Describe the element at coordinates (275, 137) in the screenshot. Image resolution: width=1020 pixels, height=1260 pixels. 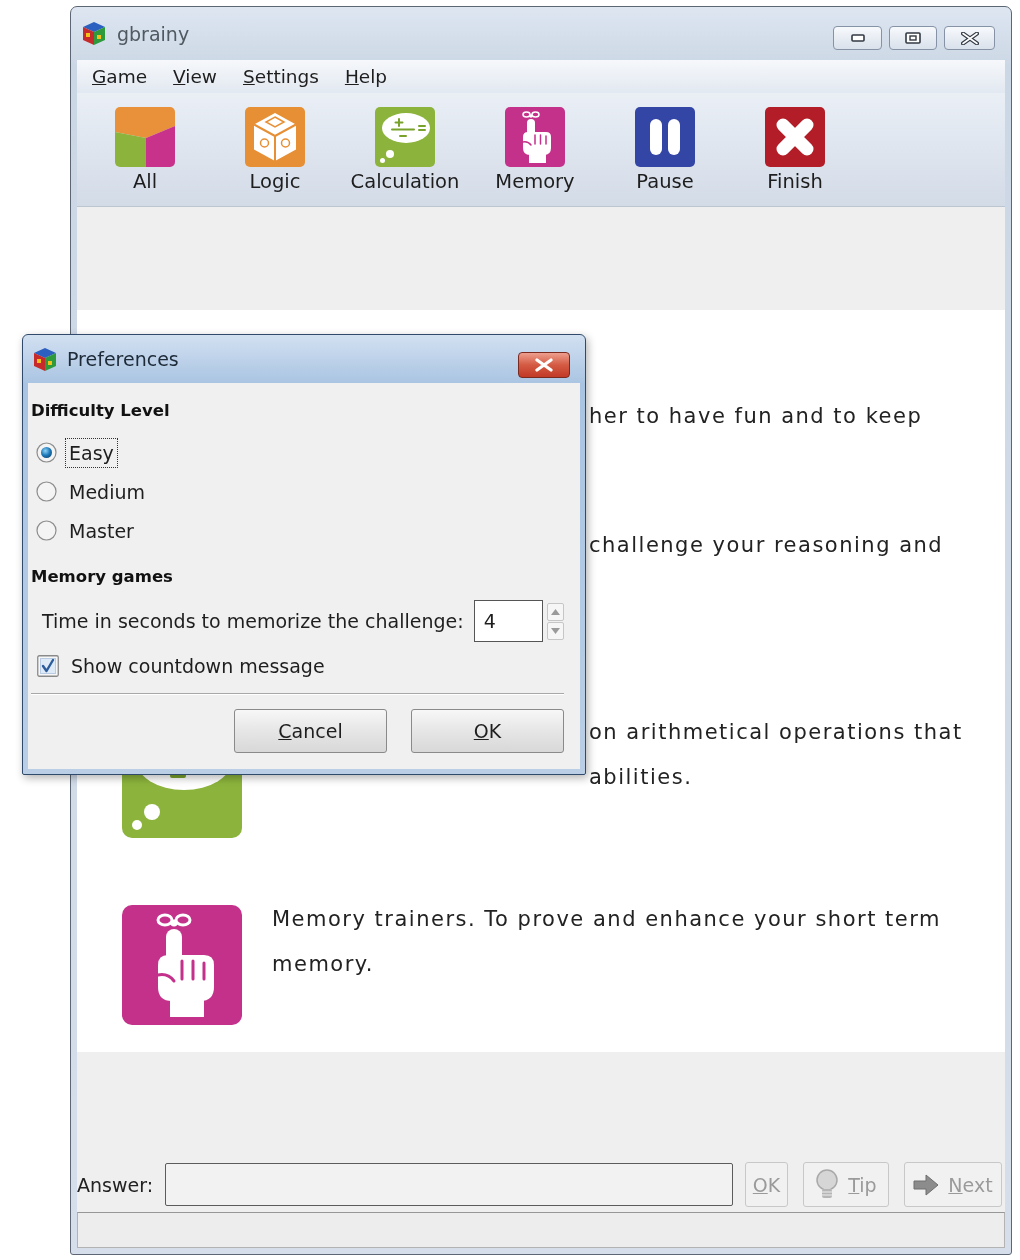
I see `cube-tile-icon` at that location.